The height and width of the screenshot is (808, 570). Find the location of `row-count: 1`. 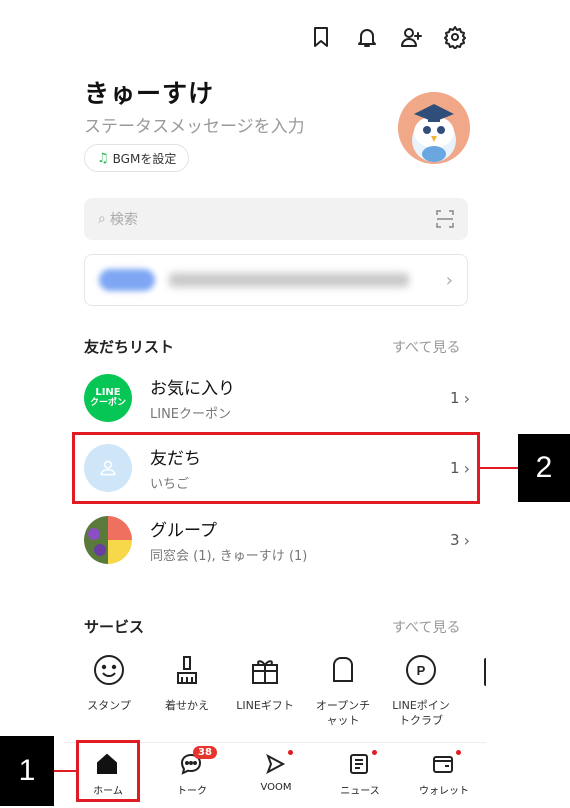

row-count: 1 is located at coordinates (455, 398).